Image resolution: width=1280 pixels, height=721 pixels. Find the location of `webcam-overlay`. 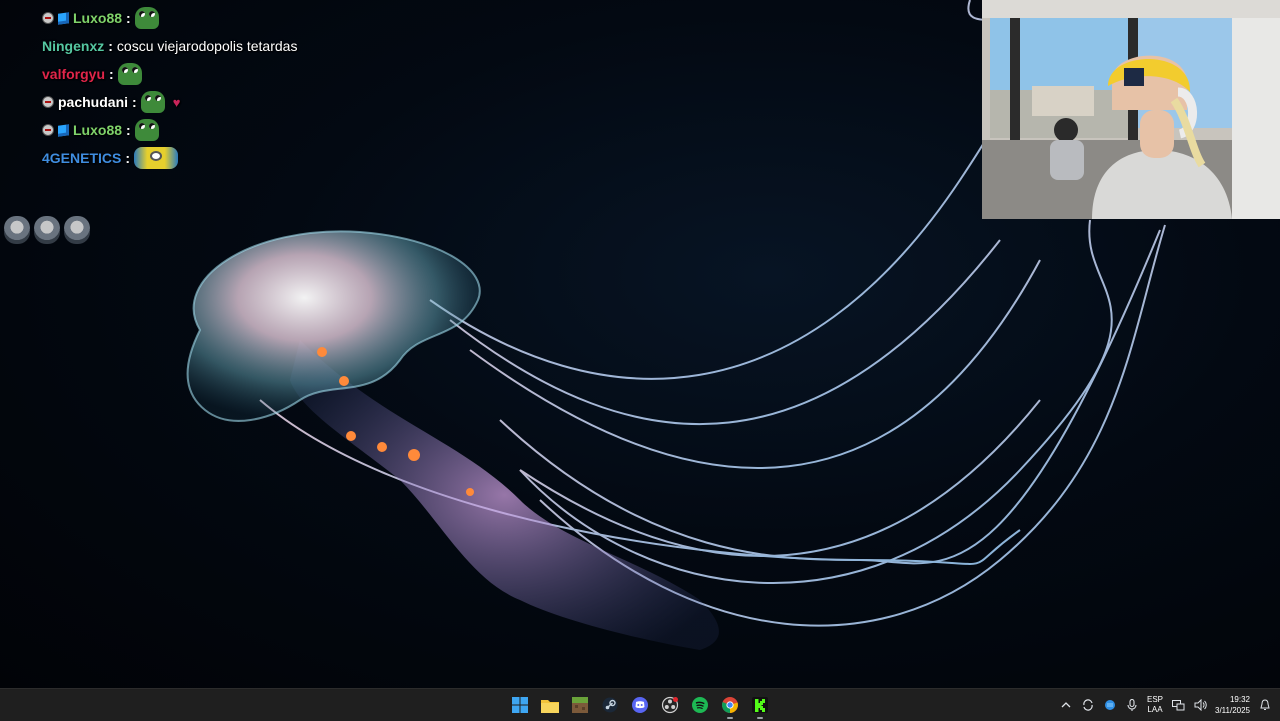

webcam-overlay is located at coordinates (1131, 109).